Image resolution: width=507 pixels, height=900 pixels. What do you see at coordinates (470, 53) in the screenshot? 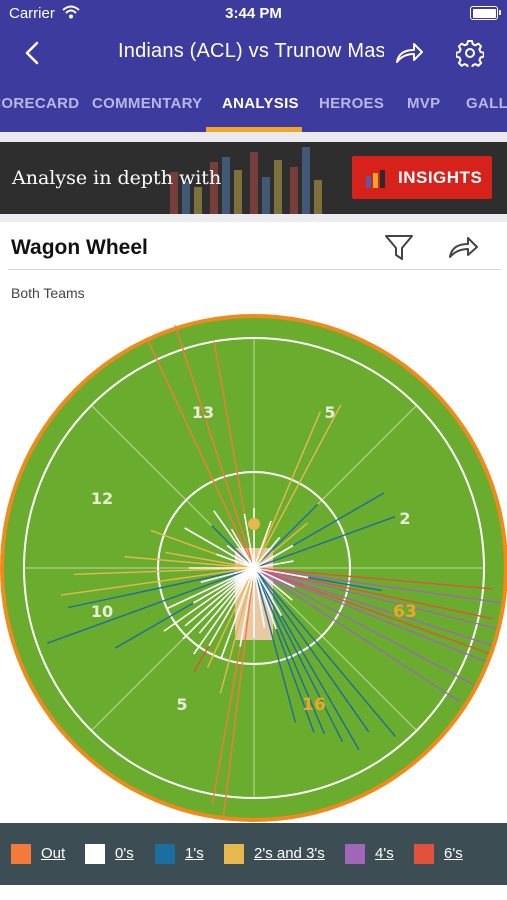
I see `settings-gear-icon` at bounding box center [470, 53].